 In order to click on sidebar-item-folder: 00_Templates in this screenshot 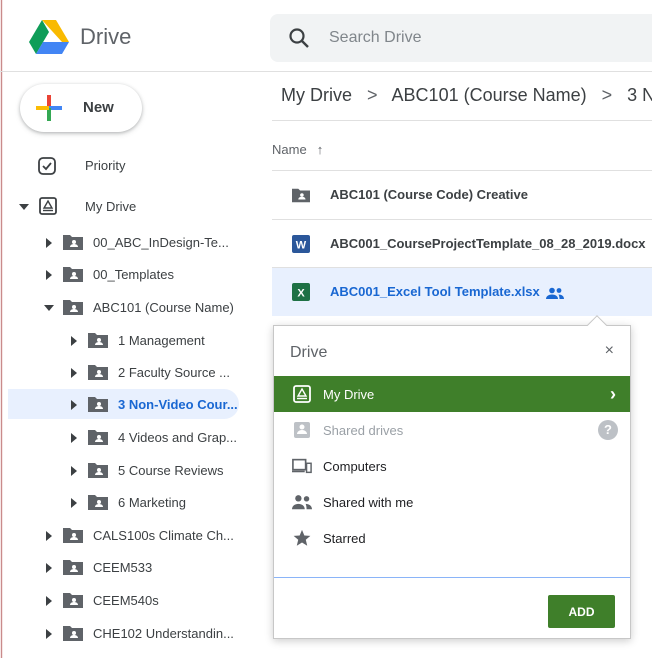, I will do `click(120, 274)`.